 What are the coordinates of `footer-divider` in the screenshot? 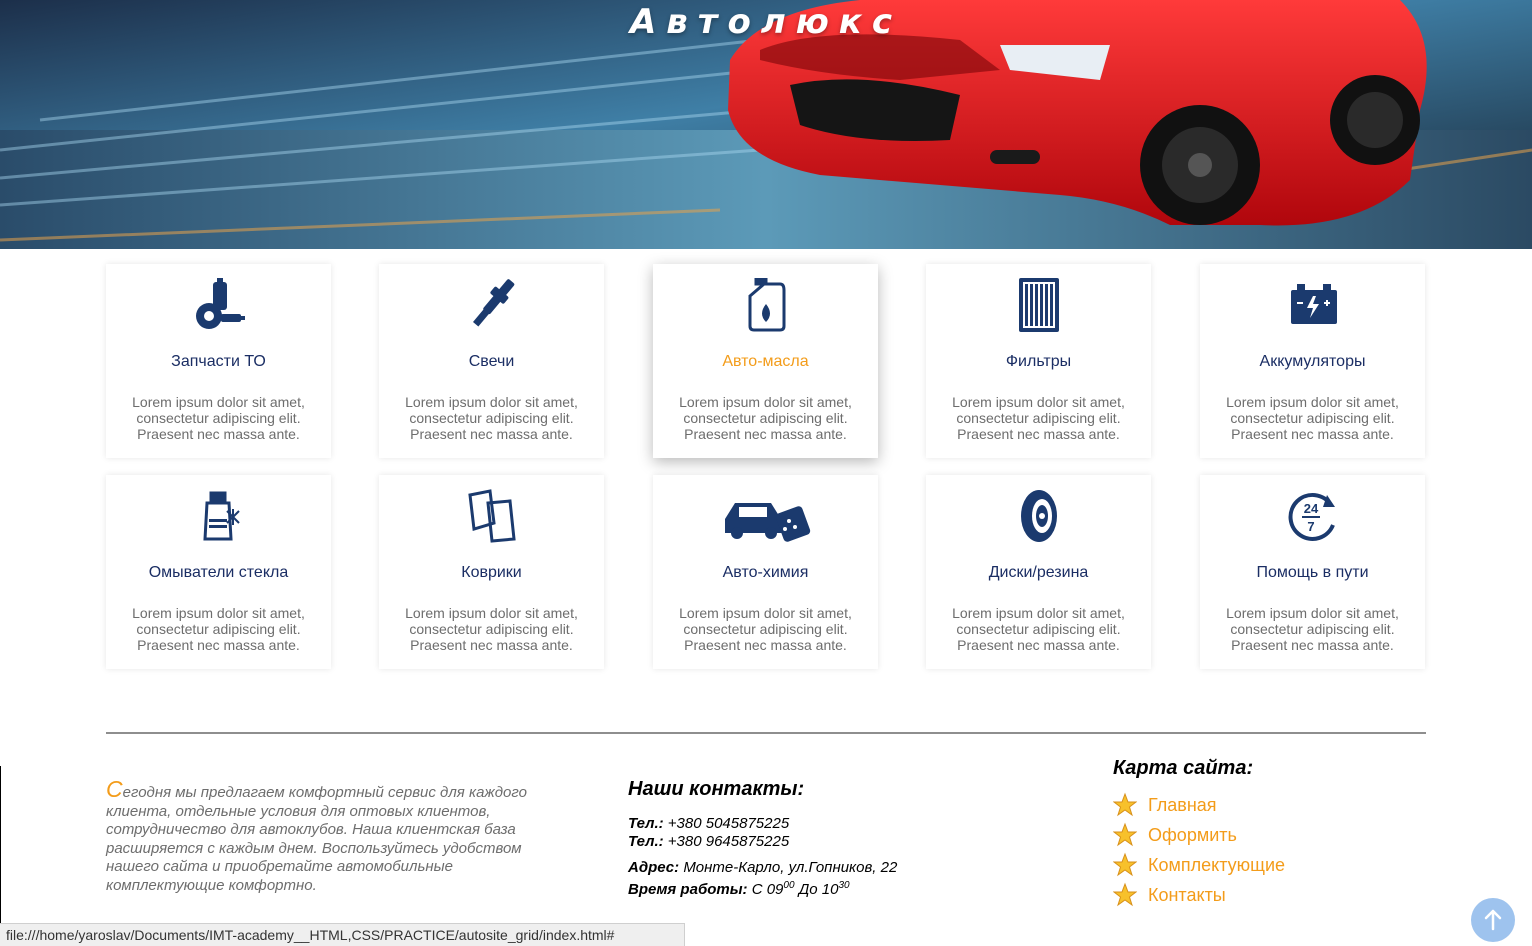 It's located at (766, 733).